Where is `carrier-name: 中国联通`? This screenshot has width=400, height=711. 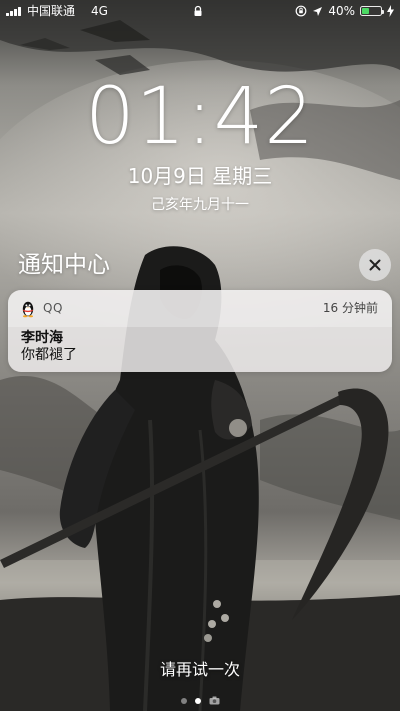 carrier-name: 中国联通 is located at coordinates (51, 11).